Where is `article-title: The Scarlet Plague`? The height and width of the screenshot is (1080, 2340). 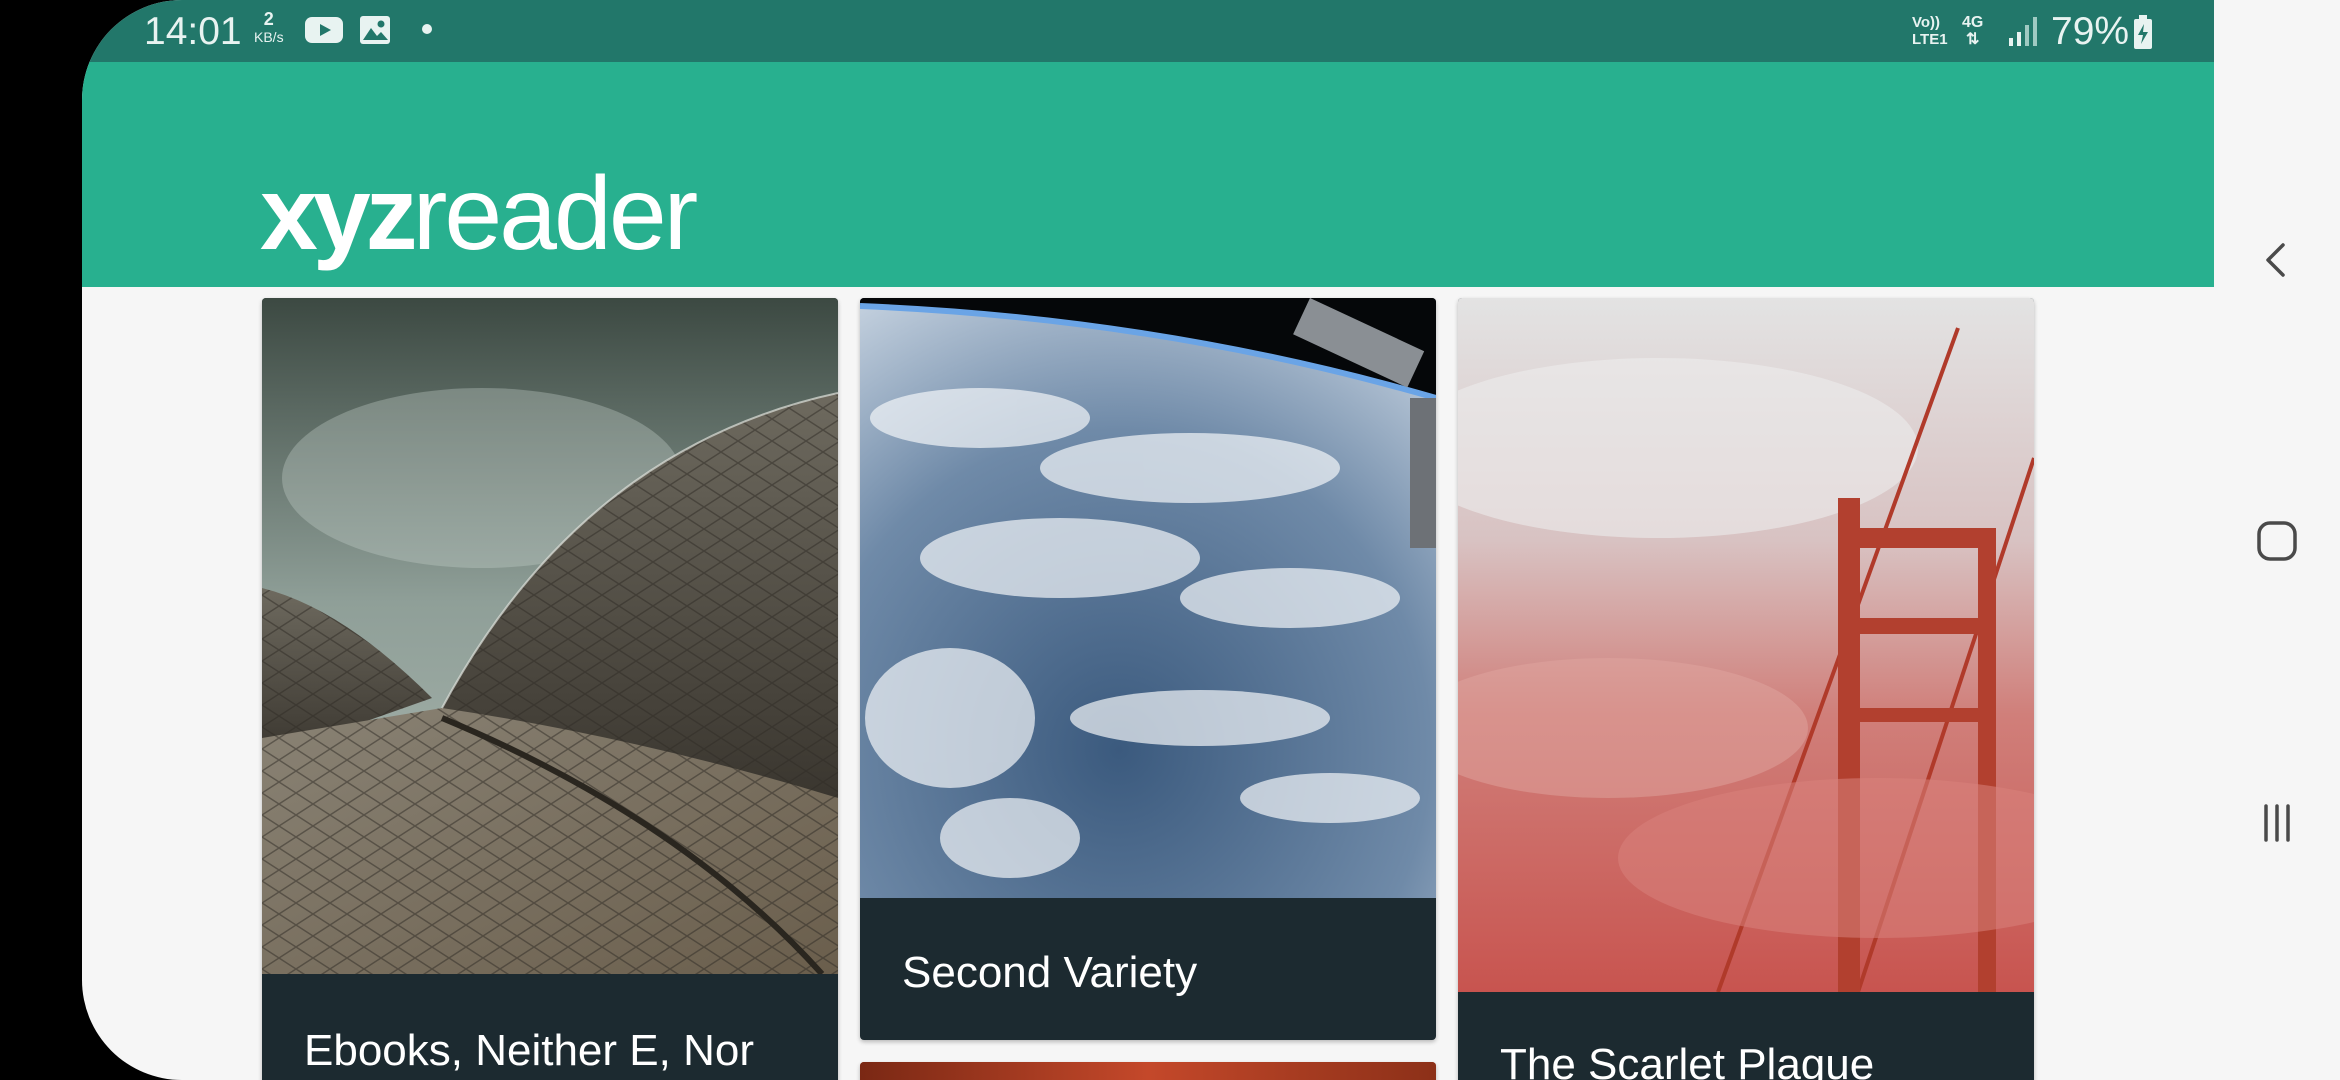 article-title: The Scarlet Plague is located at coordinates (1687, 1060).